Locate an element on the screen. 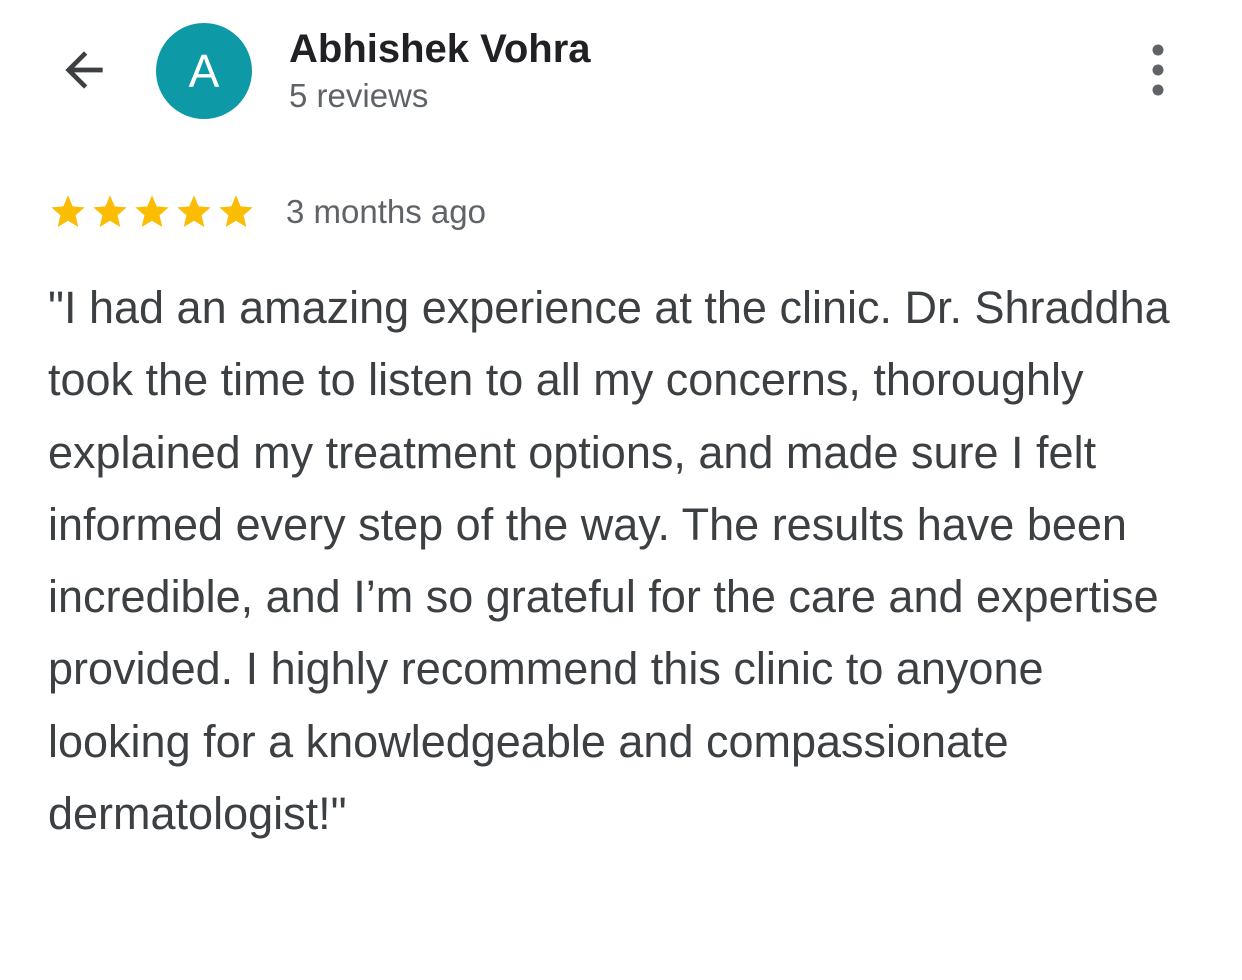 This screenshot has height=980, width=1242. rating-row: 3 months ago is located at coordinates (267, 212).